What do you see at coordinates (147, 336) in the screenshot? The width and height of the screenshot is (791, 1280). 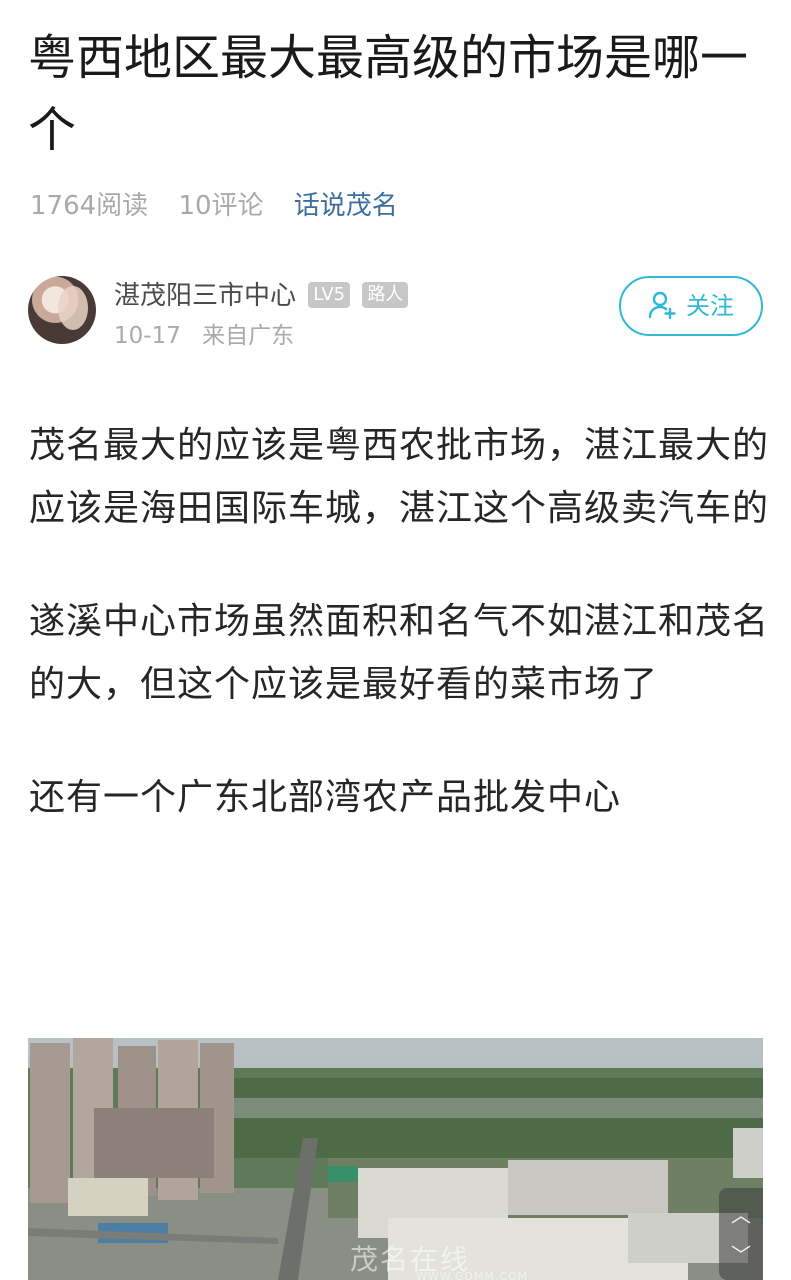 I see `post-date: 10-17` at bounding box center [147, 336].